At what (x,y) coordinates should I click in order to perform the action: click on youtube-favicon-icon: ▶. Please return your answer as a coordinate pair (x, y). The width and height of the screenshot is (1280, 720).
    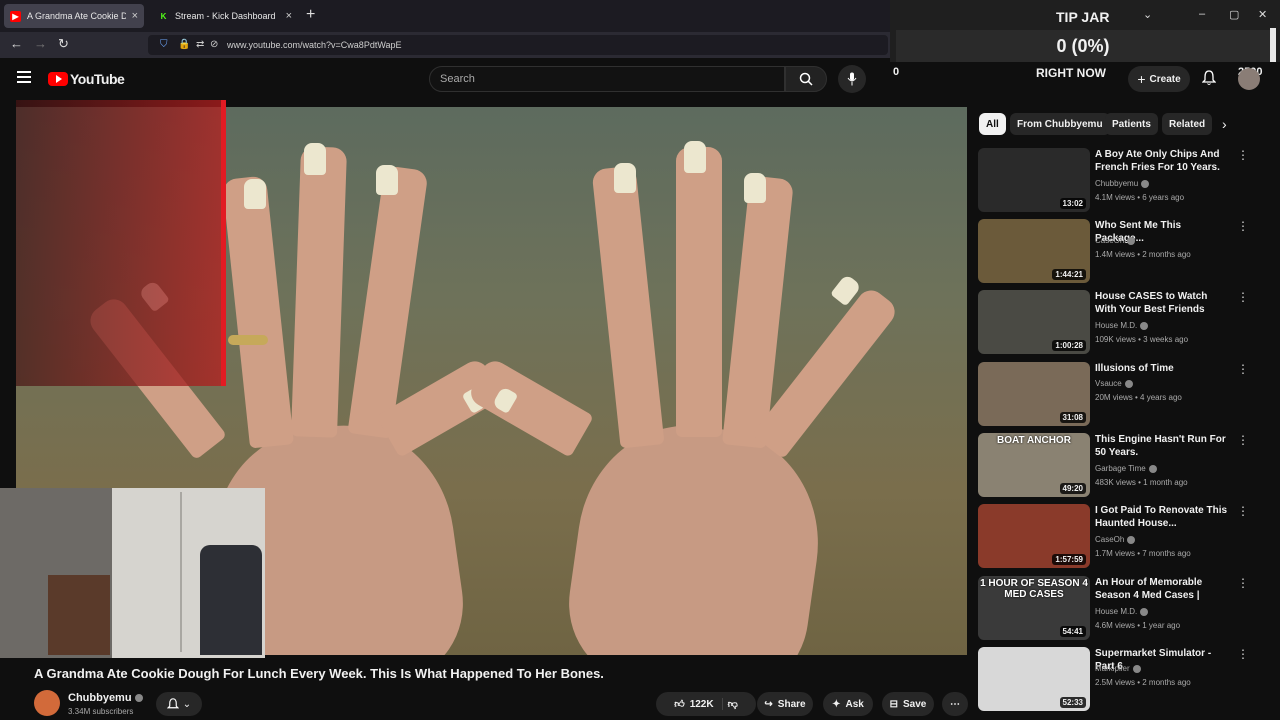
    Looking at the image, I should click on (15, 16).